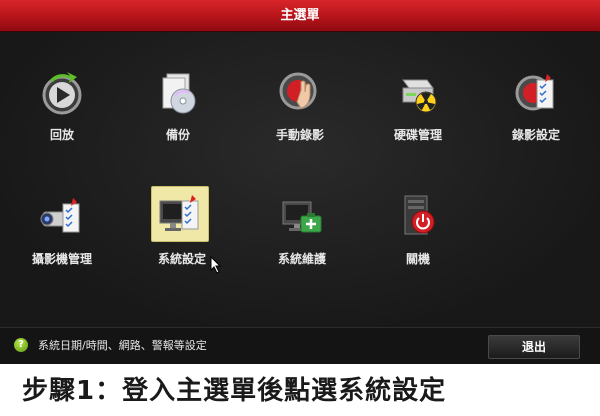 This screenshot has width=600, height=416. What do you see at coordinates (21, 345) in the screenshot?
I see `help-icon: ?` at bounding box center [21, 345].